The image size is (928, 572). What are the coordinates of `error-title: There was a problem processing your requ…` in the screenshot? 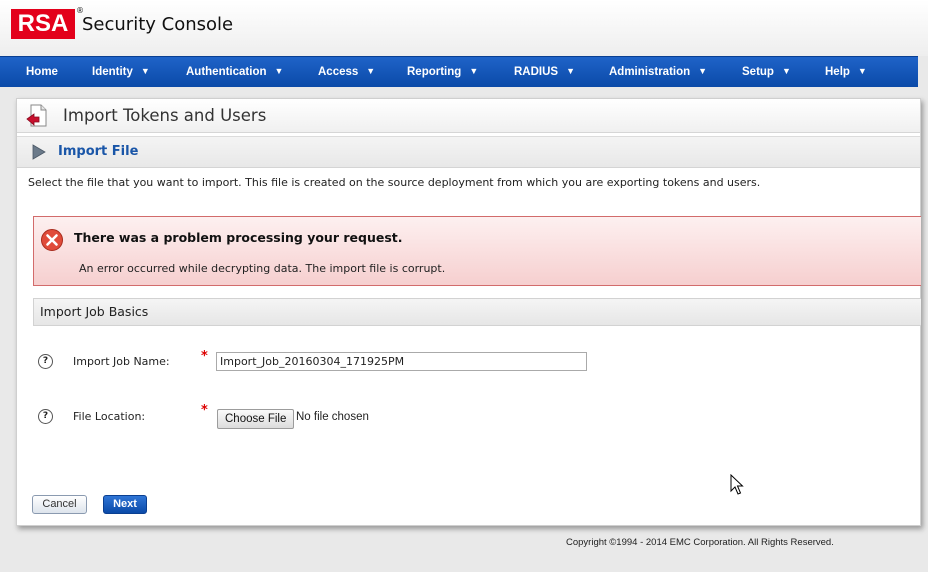 It's located at (238, 237).